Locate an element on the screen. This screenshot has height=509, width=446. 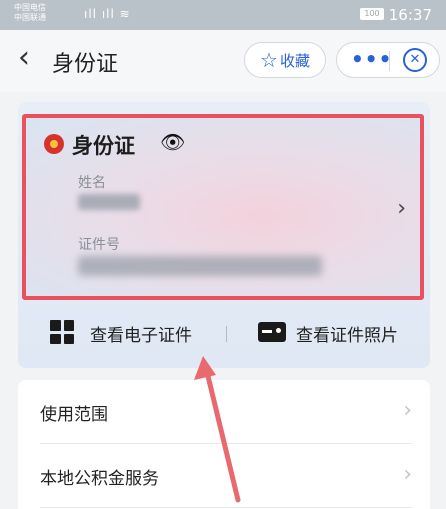
divider is located at coordinates (226, 507).